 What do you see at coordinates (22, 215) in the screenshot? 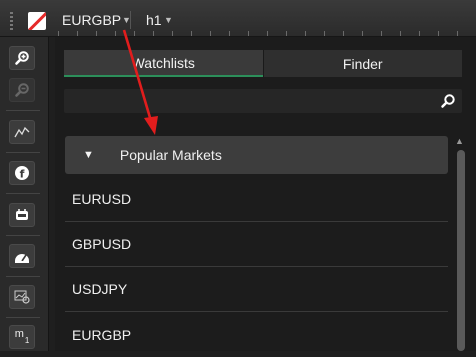
I see `robot-icon` at bounding box center [22, 215].